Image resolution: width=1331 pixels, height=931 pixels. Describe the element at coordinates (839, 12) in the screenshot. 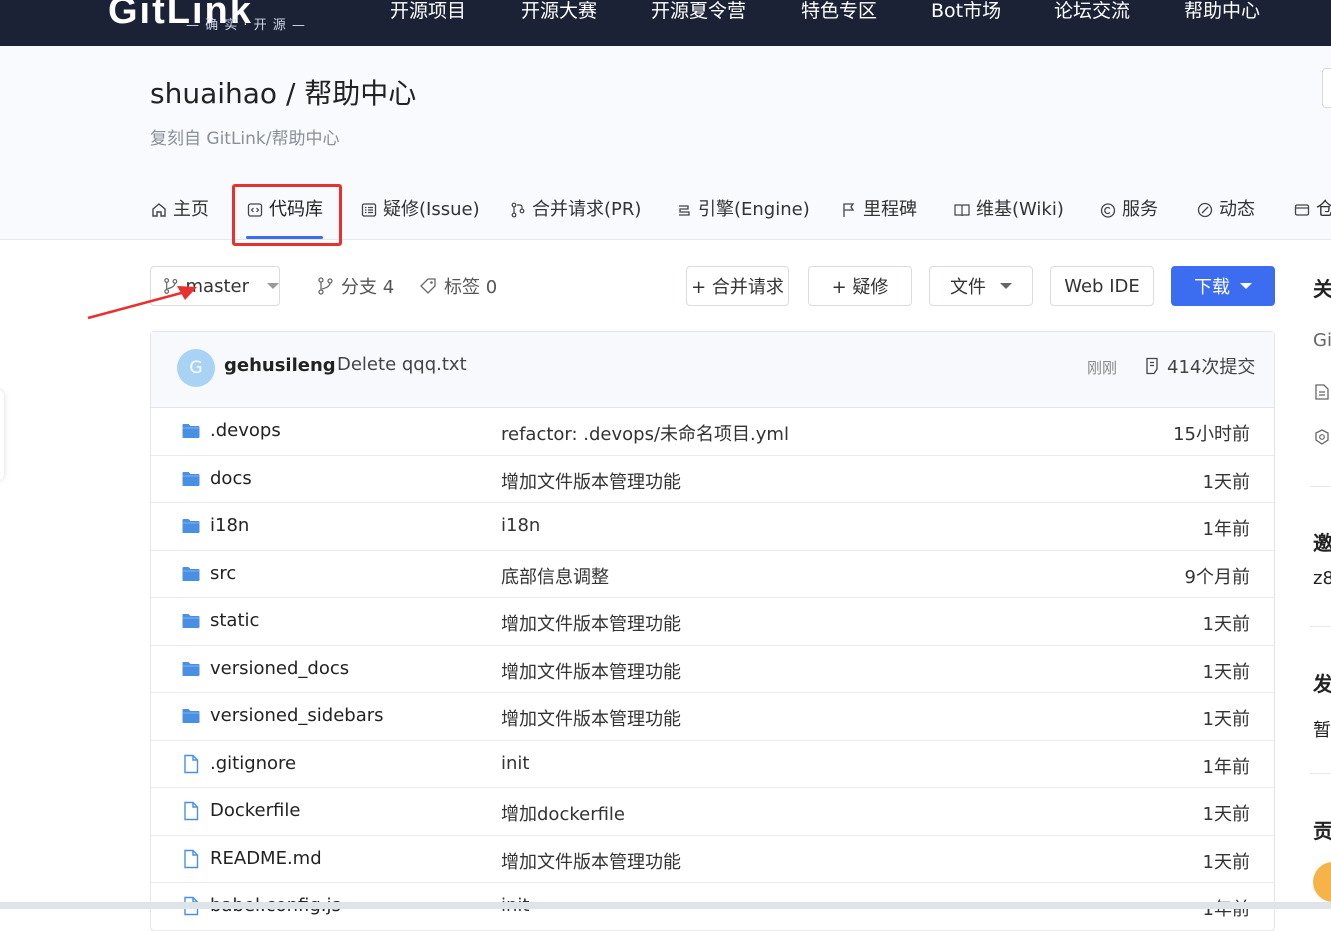

I see `nav-special-zone: 特色专区` at that location.